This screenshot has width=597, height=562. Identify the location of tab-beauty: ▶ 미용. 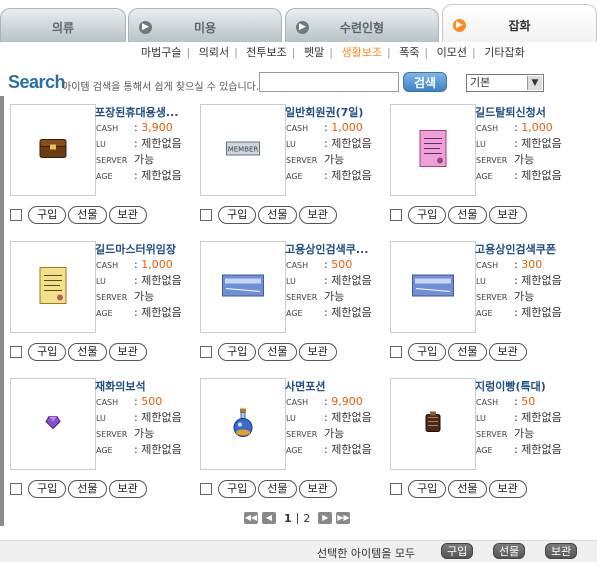
(205, 25).